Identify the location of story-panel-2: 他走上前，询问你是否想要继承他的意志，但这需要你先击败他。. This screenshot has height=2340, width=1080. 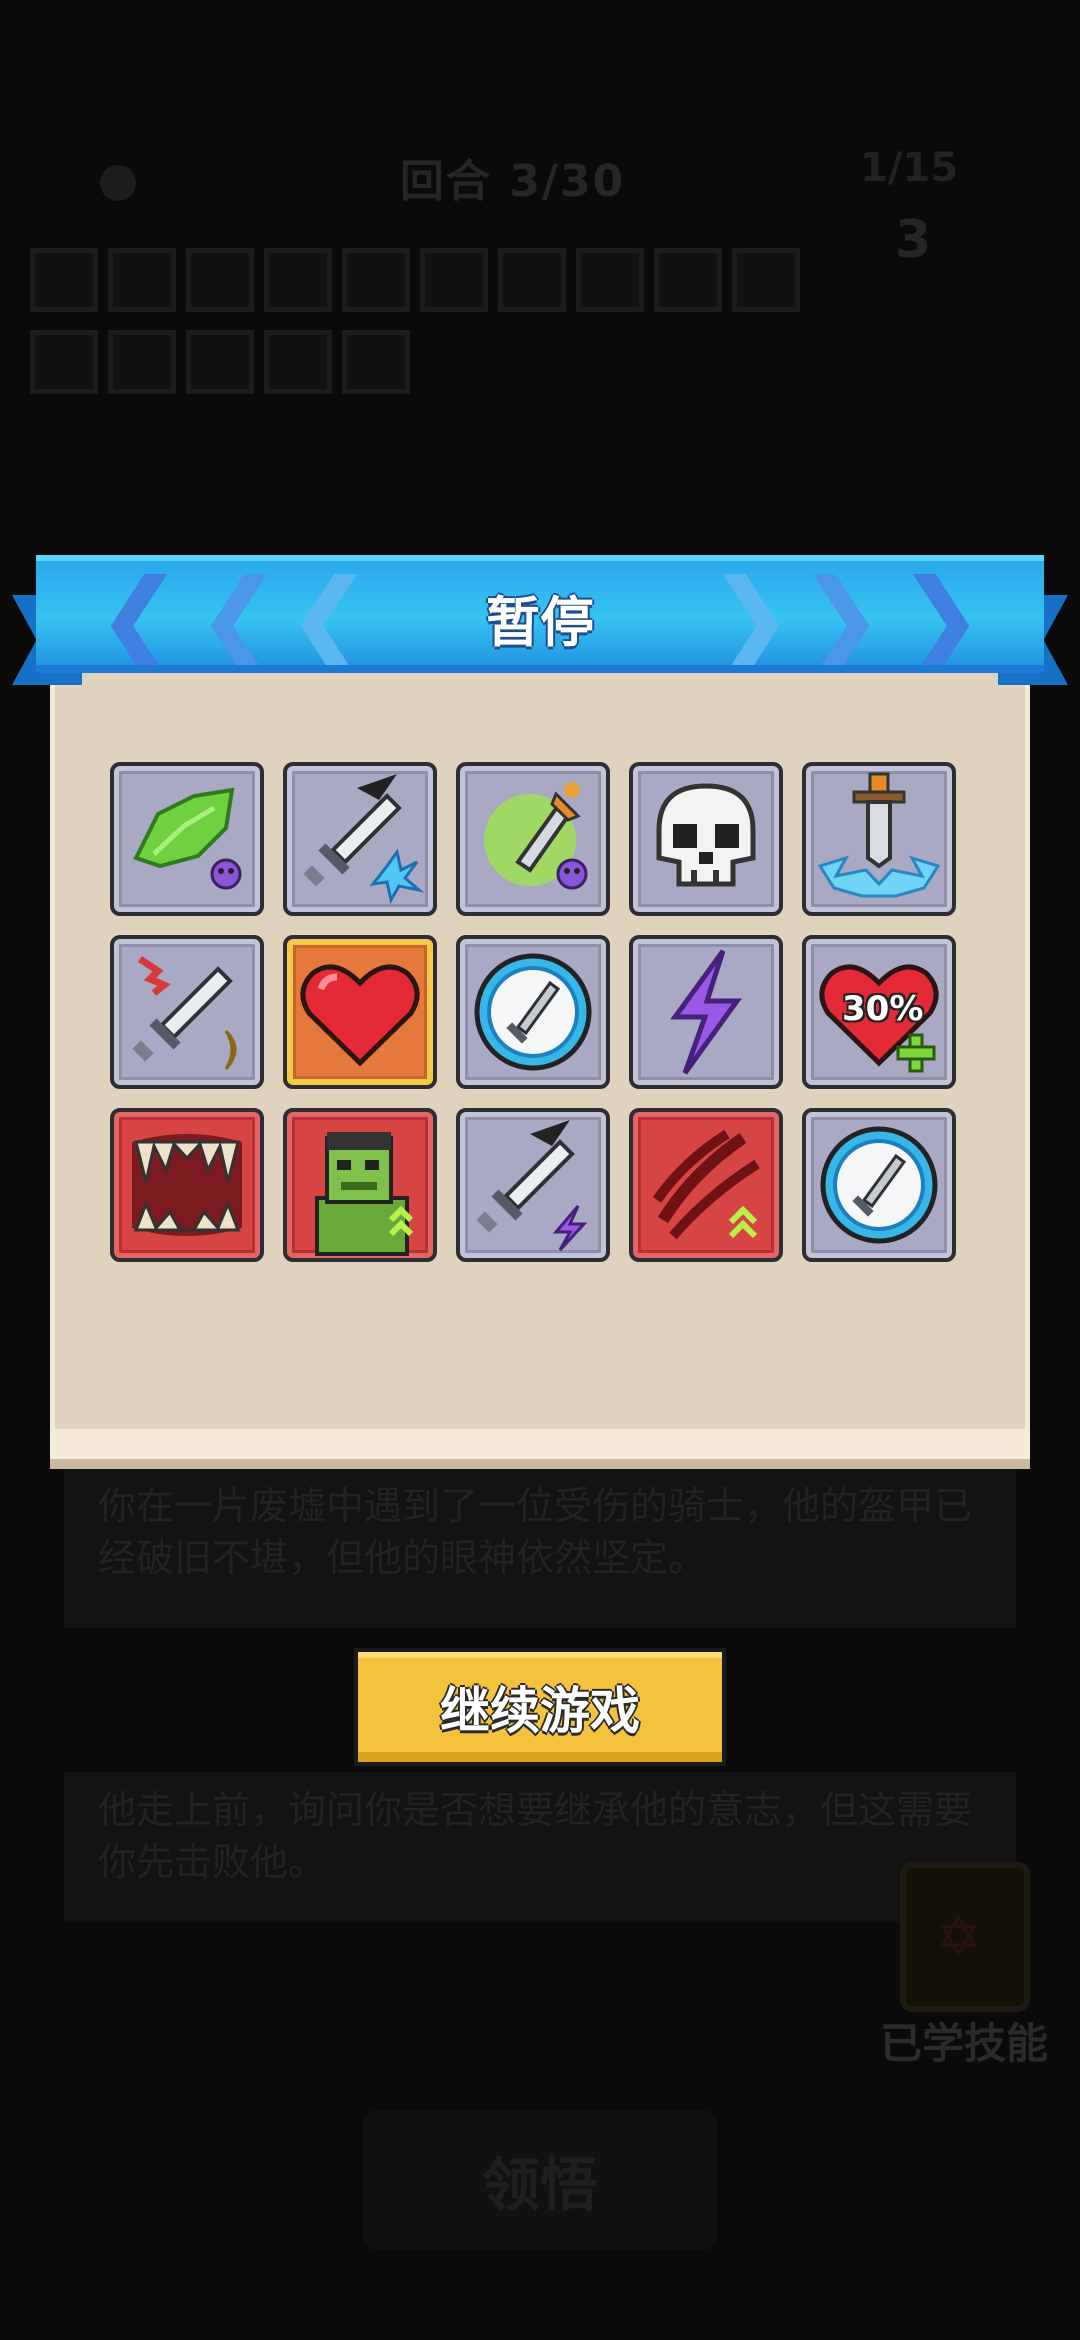
(540, 1847).